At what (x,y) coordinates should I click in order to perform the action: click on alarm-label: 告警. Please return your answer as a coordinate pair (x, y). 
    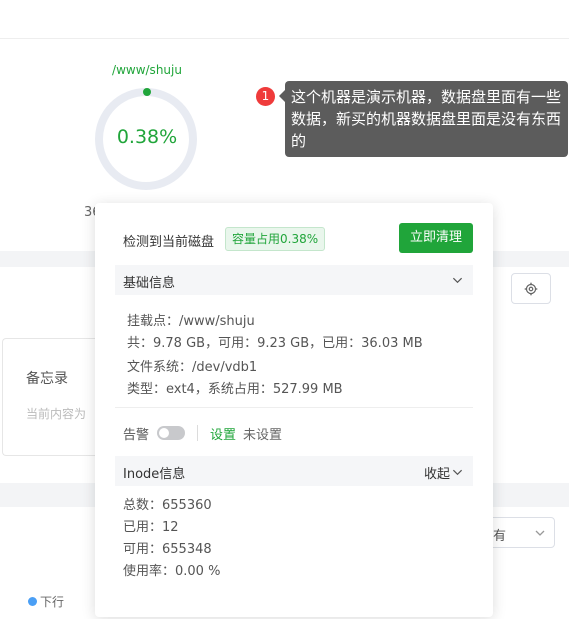
    Looking at the image, I should click on (136, 435).